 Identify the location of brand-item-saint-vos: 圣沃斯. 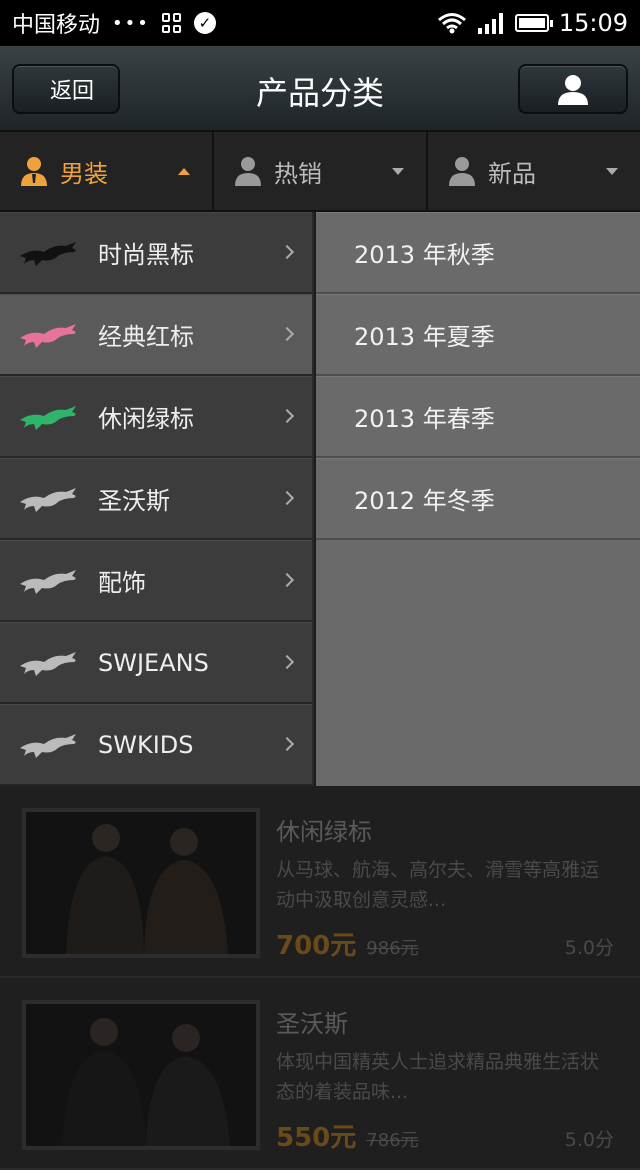
(156, 499).